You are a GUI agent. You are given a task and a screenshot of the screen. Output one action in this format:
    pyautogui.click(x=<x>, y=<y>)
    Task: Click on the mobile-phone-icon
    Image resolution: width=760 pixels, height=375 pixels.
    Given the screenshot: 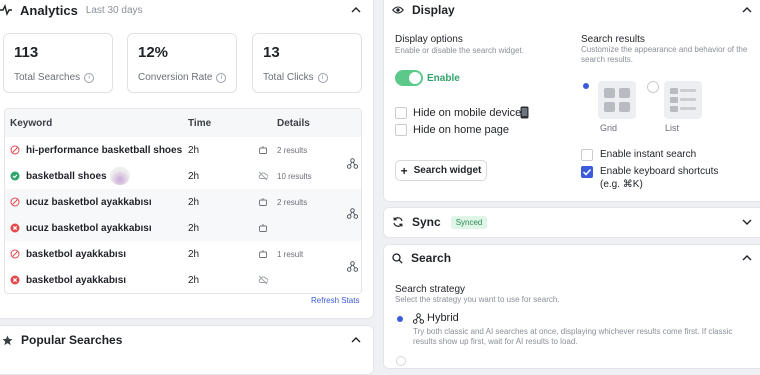 What is the action you would take?
    pyautogui.click(x=524, y=112)
    